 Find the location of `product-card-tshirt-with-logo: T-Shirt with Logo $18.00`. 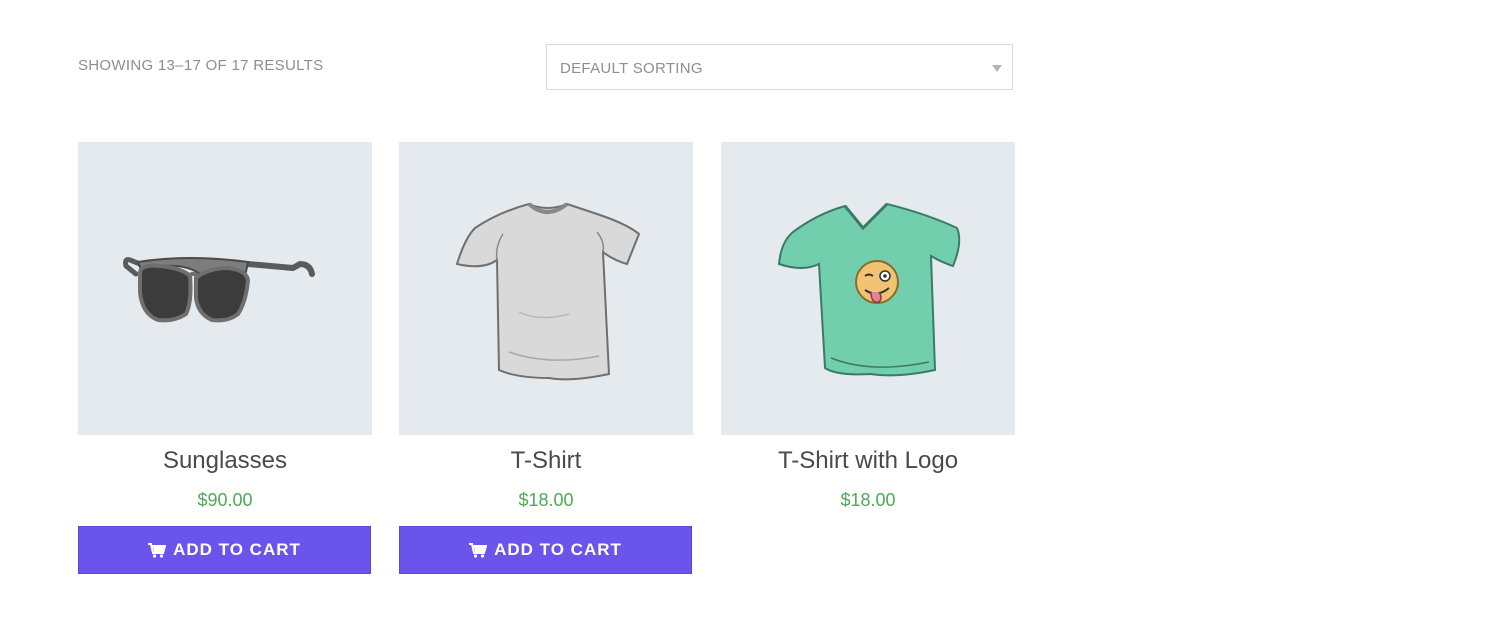

product-card-tshirt-with-logo: T-Shirt with Logo $18.00 is located at coordinates (868, 326).